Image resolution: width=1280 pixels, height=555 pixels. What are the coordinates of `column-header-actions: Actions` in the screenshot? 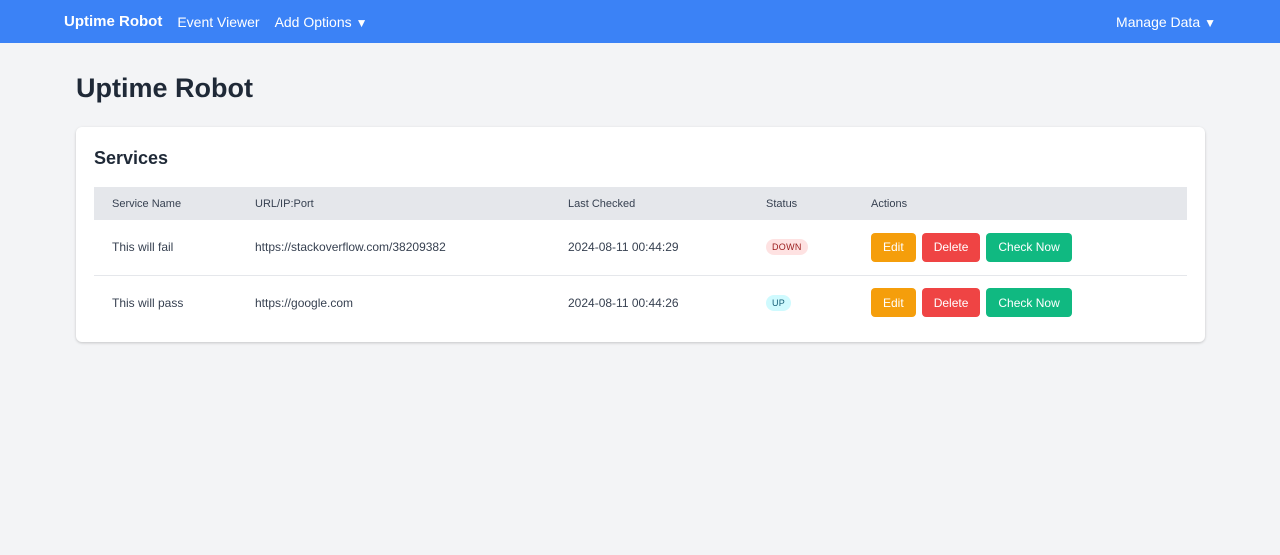 It's located at (889, 203).